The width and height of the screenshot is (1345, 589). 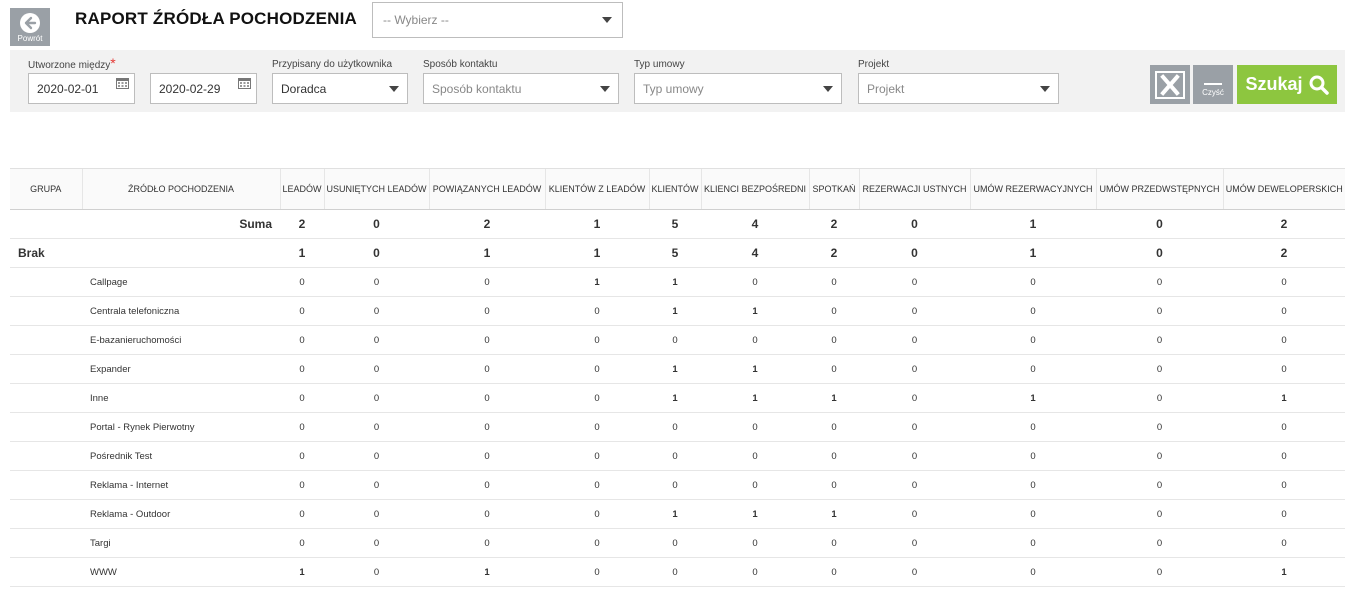 I want to click on date-from-input: 2020-02-01, so click(x=81, y=88).